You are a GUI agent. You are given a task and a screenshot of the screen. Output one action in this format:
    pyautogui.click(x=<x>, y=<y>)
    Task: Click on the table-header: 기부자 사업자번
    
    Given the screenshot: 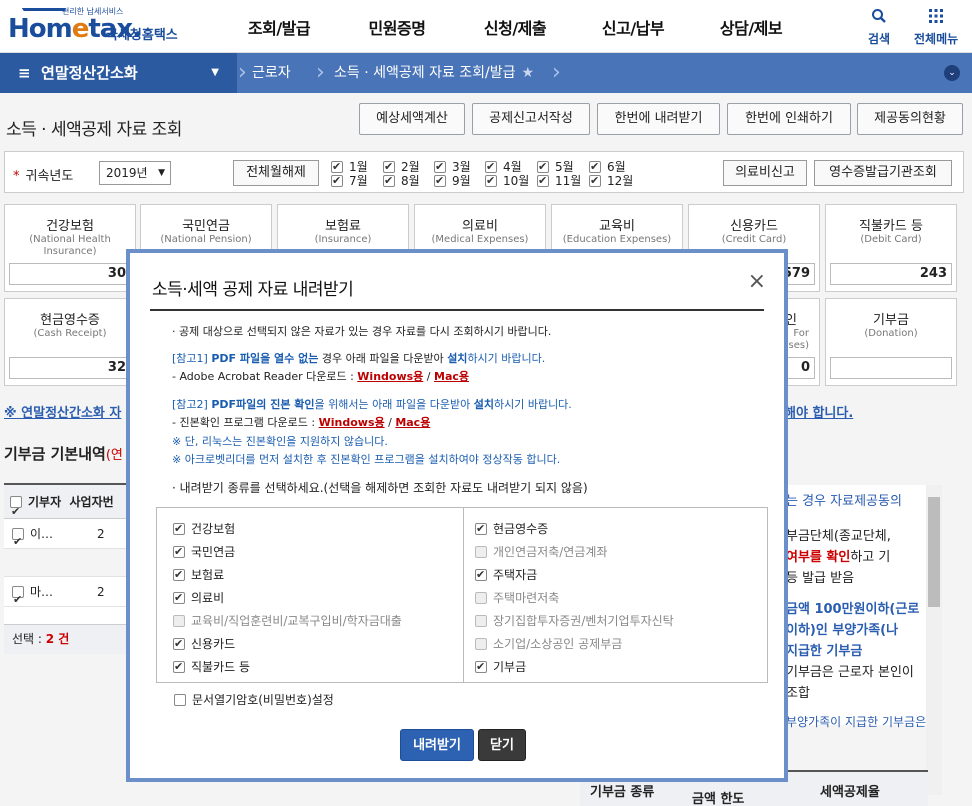 What is the action you would take?
    pyautogui.click(x=66, y=502)
    